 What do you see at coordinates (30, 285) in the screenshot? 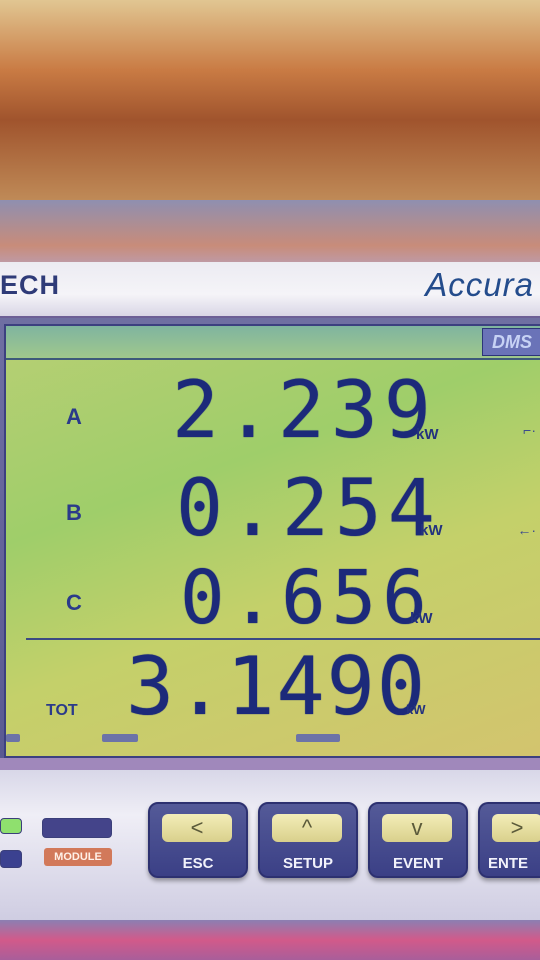
I see `brand-left-label: ECH` at bounding box center [30, 285].